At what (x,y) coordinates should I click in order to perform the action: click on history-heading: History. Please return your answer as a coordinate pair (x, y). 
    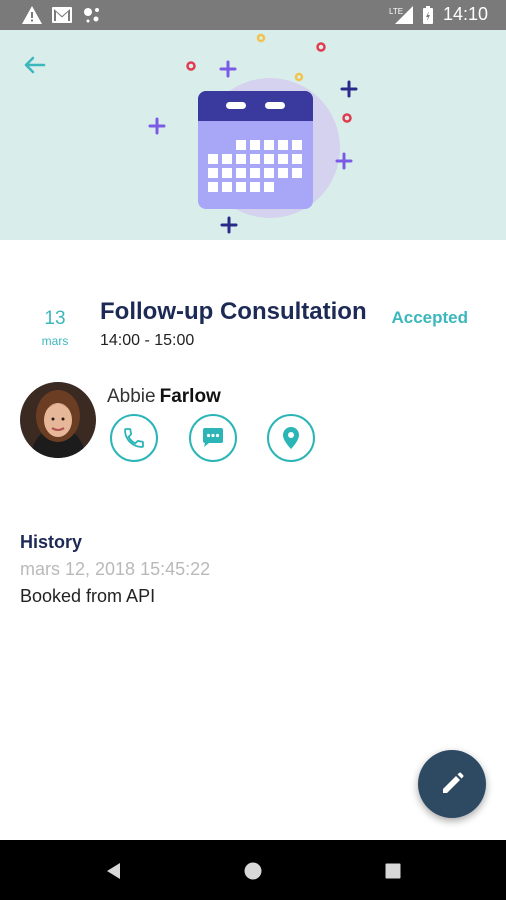
    Looking at the image, I should click on (51, 542).